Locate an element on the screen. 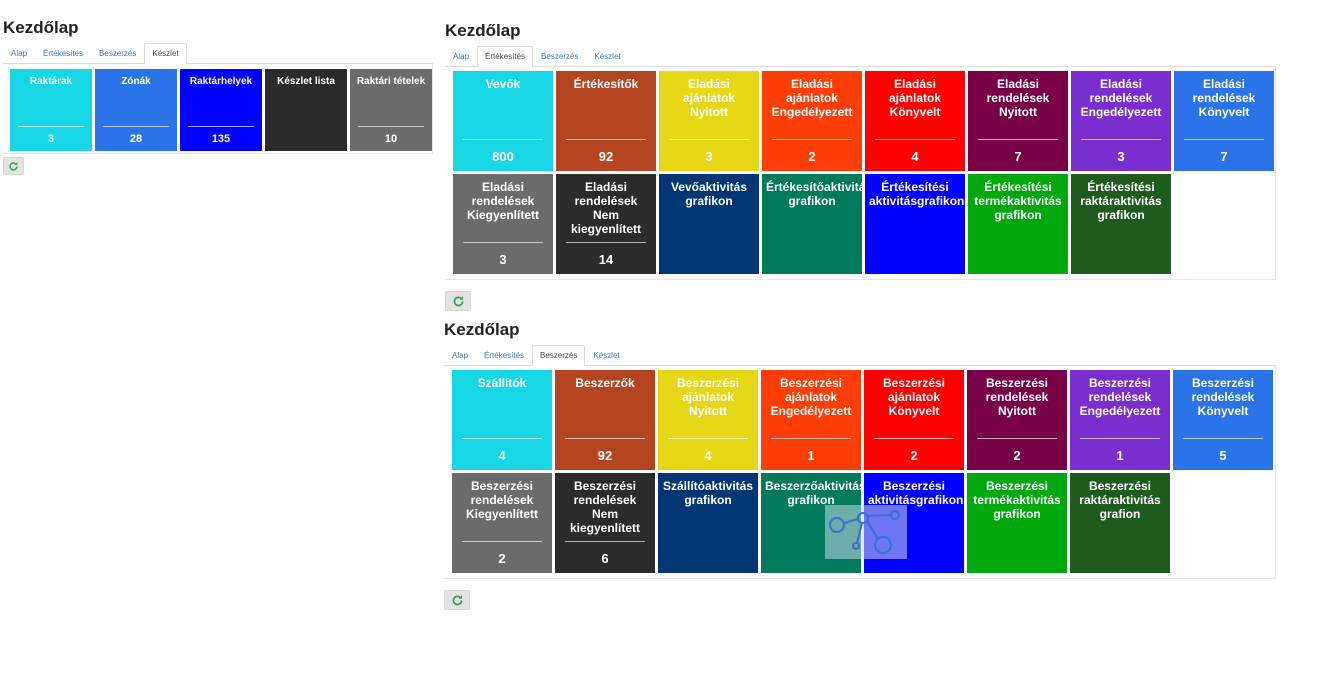 Image resolution: width=1341 pixels, height=686 pixels. tile-label: Készlet lista is located at coordinates (306, 81).